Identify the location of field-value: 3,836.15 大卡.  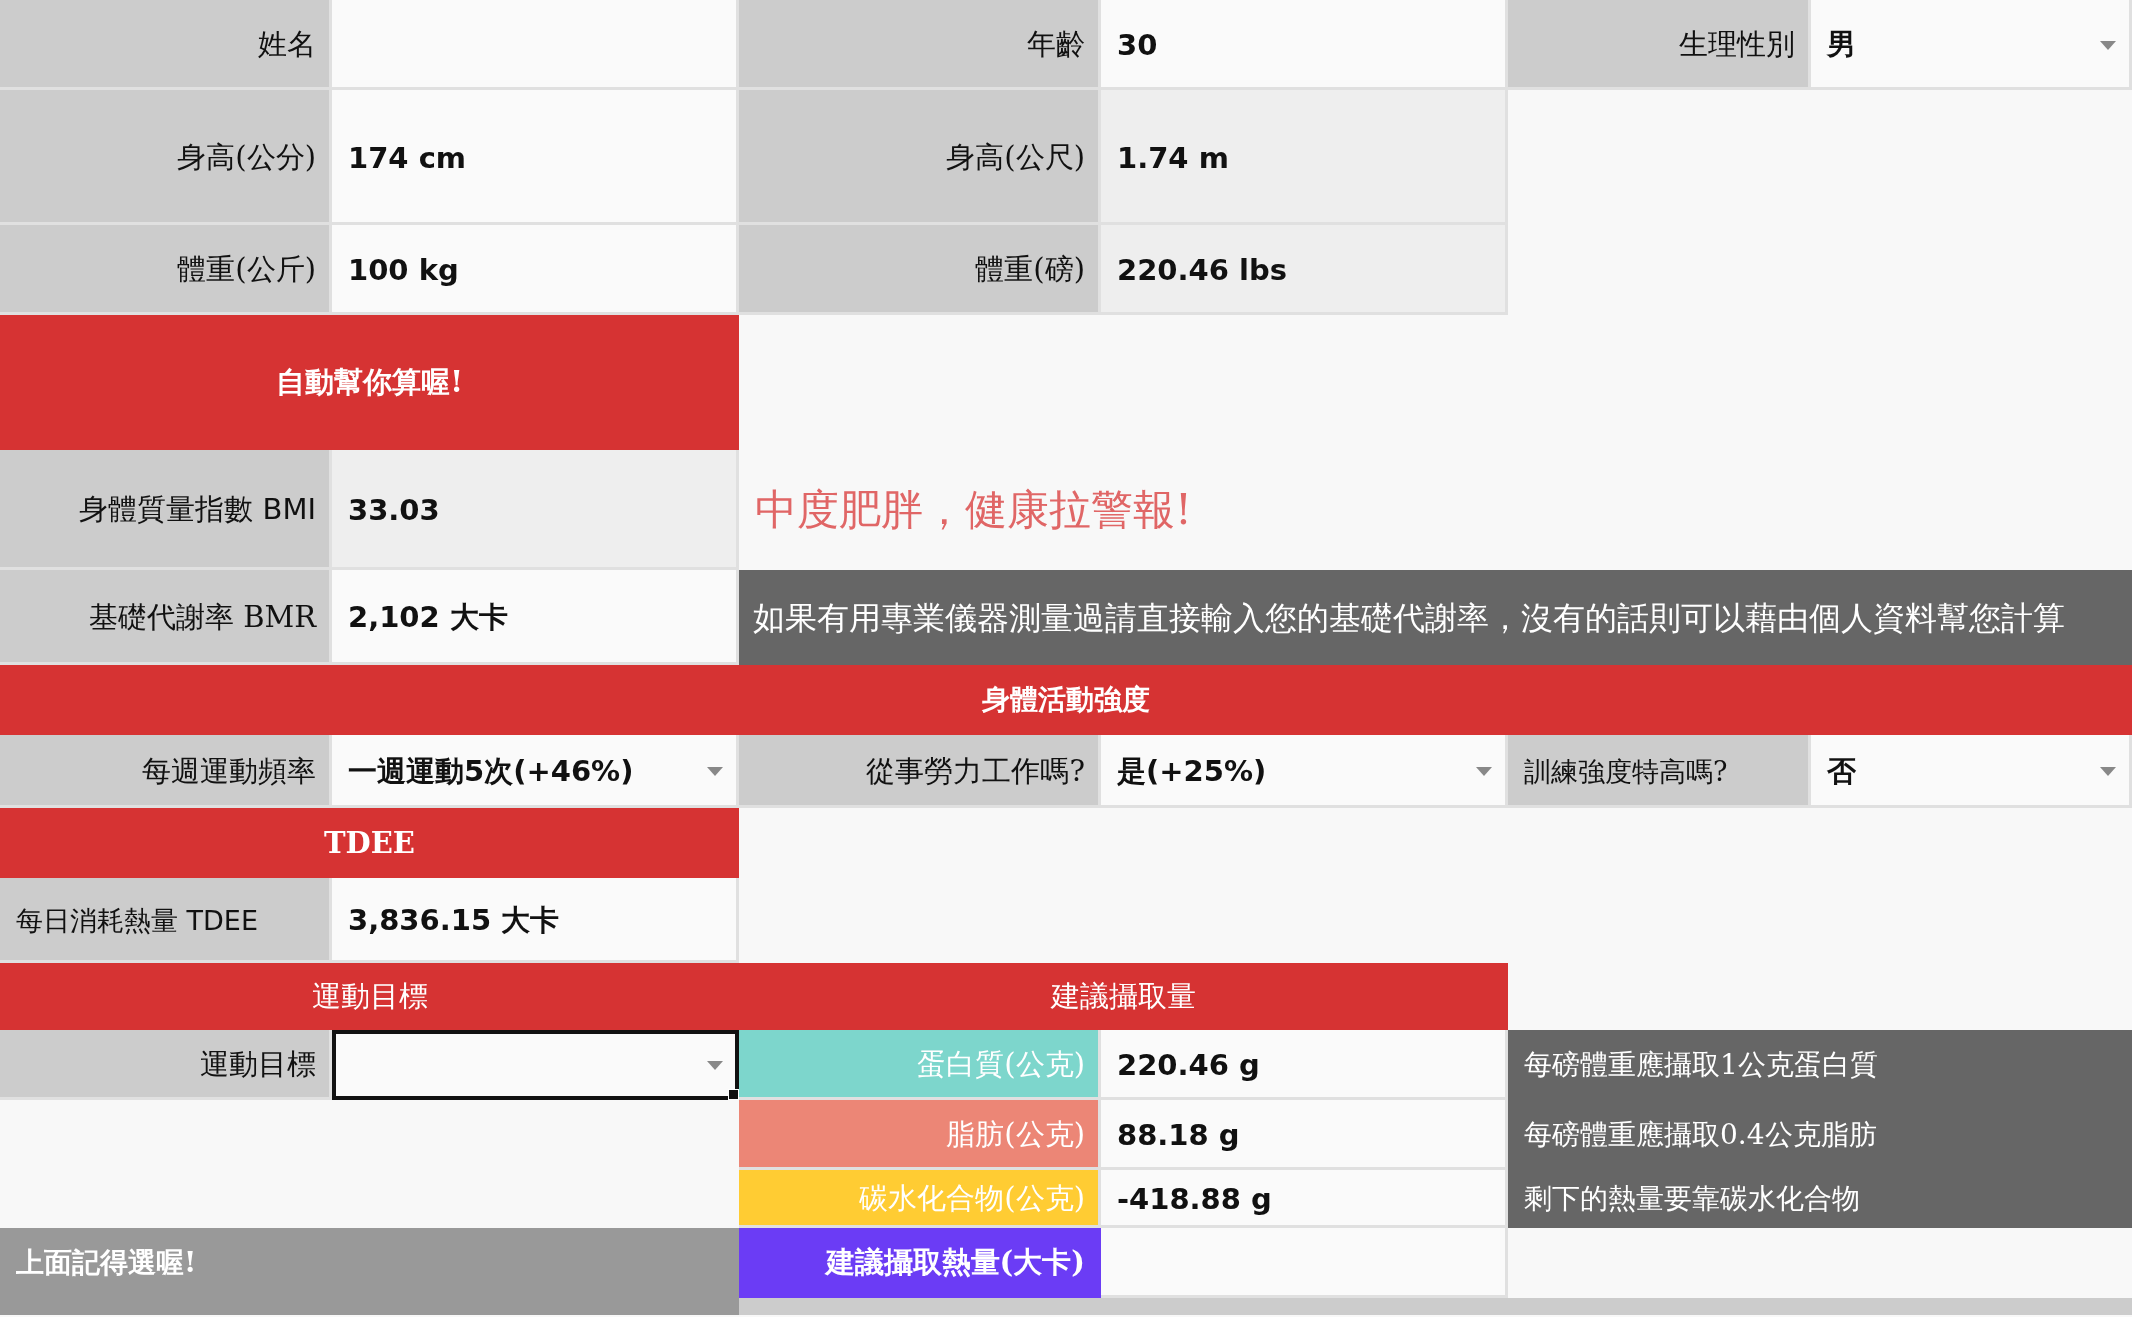
(535, 920).